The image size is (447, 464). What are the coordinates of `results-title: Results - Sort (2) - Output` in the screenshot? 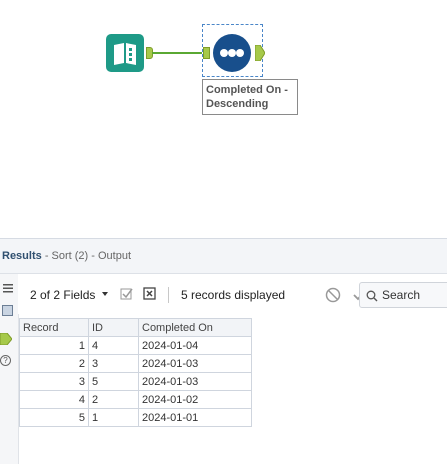 It's located at (66, 256).